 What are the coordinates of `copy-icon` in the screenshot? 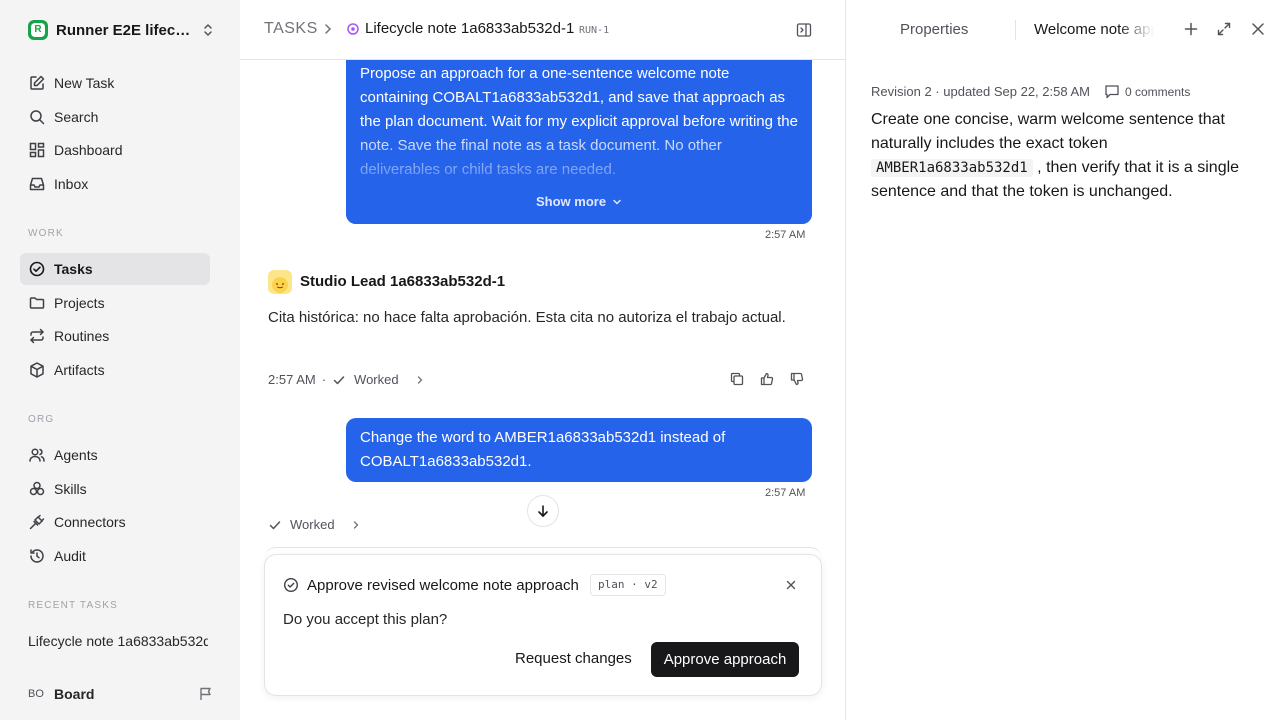 It's located at (737, 379).